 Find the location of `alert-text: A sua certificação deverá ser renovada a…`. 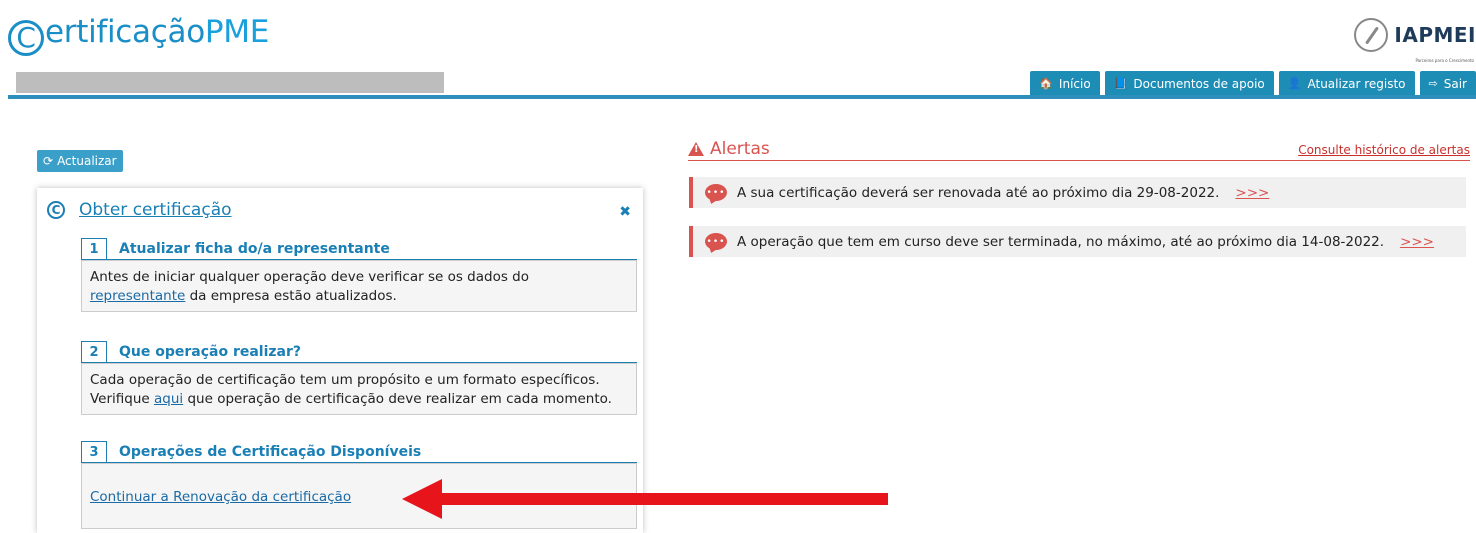

alert-text: A sua certificação deverá ser renovada a… is located at coordinates (978, 192).